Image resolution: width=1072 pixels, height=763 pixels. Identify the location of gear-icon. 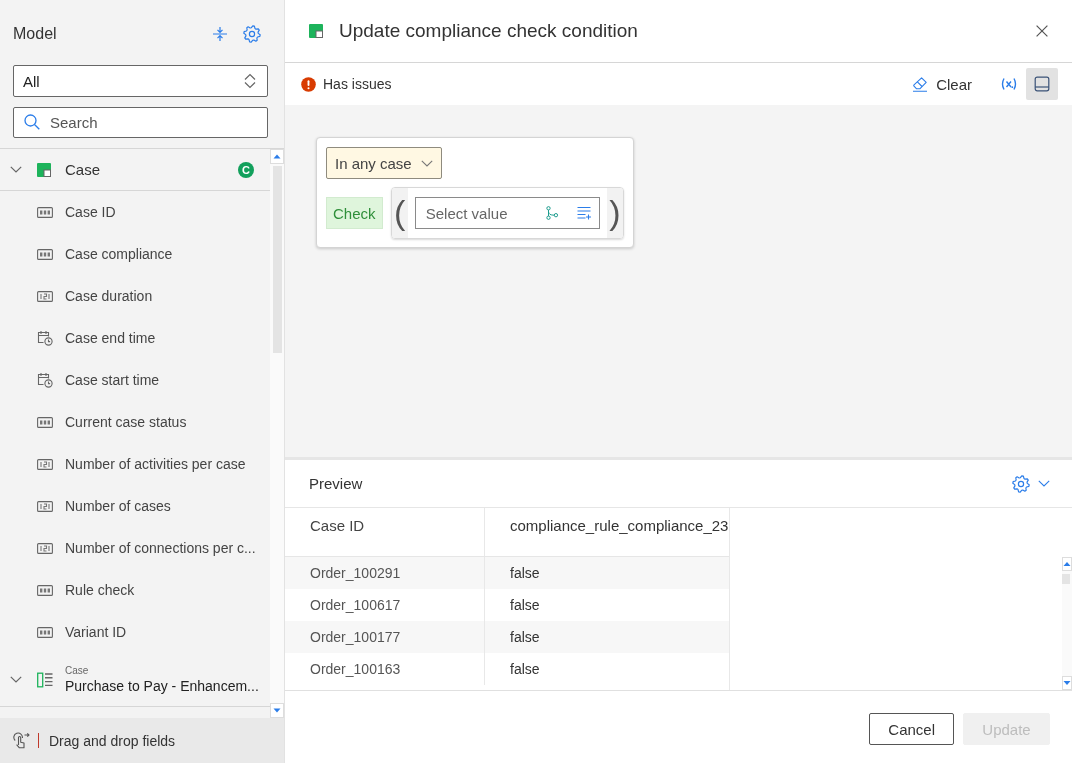
(1021, 483).